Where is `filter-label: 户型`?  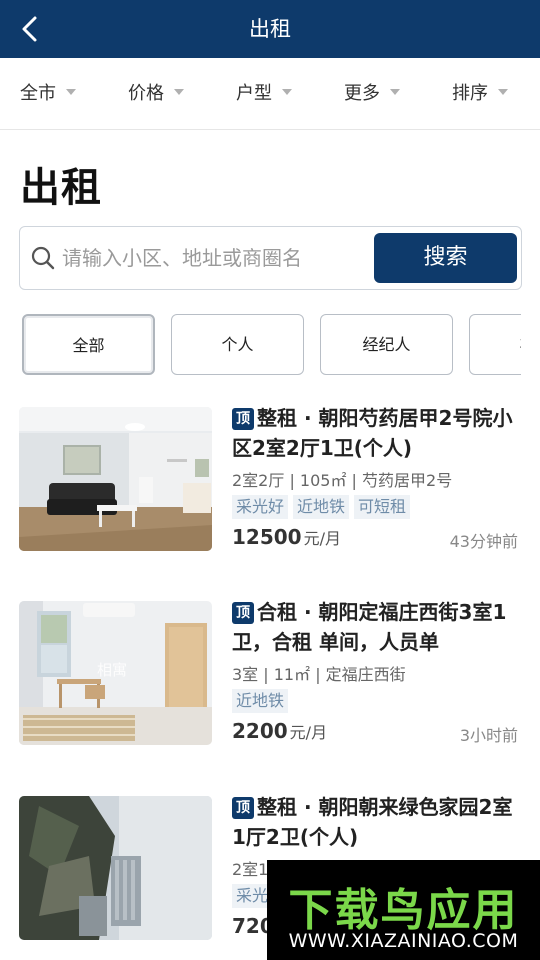 filter-label: 户型 is located at coordinates (254, 93).